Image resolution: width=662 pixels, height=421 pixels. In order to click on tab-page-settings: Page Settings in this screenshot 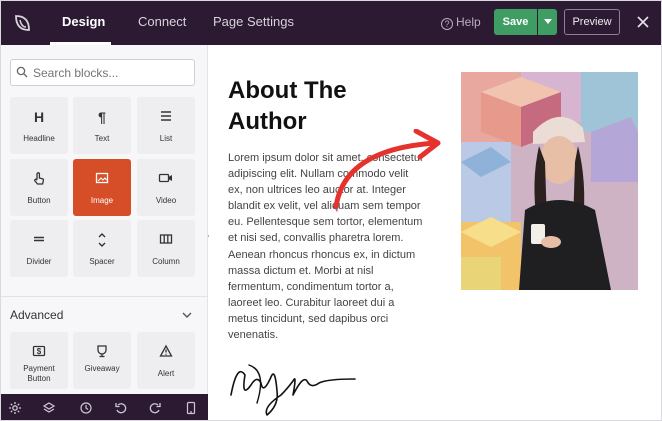, I will do `click(253, 23)`.